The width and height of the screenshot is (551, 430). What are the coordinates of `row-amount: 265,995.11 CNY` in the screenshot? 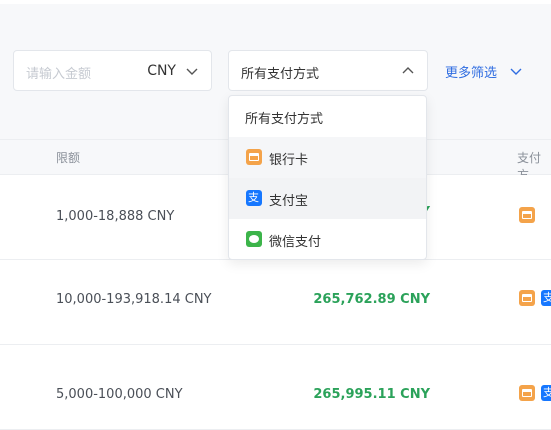 It's located at (371, 394).